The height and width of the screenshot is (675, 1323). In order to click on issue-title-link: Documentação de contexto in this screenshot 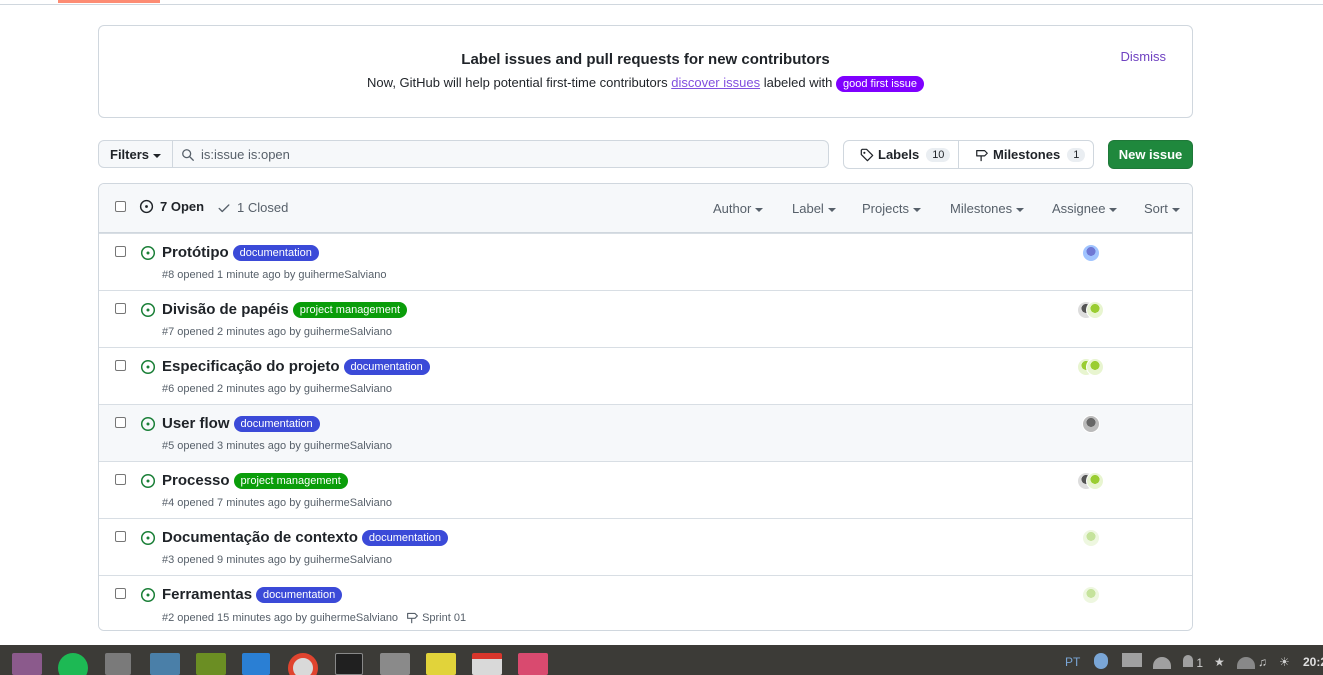, I will do `click(260, 537)`.